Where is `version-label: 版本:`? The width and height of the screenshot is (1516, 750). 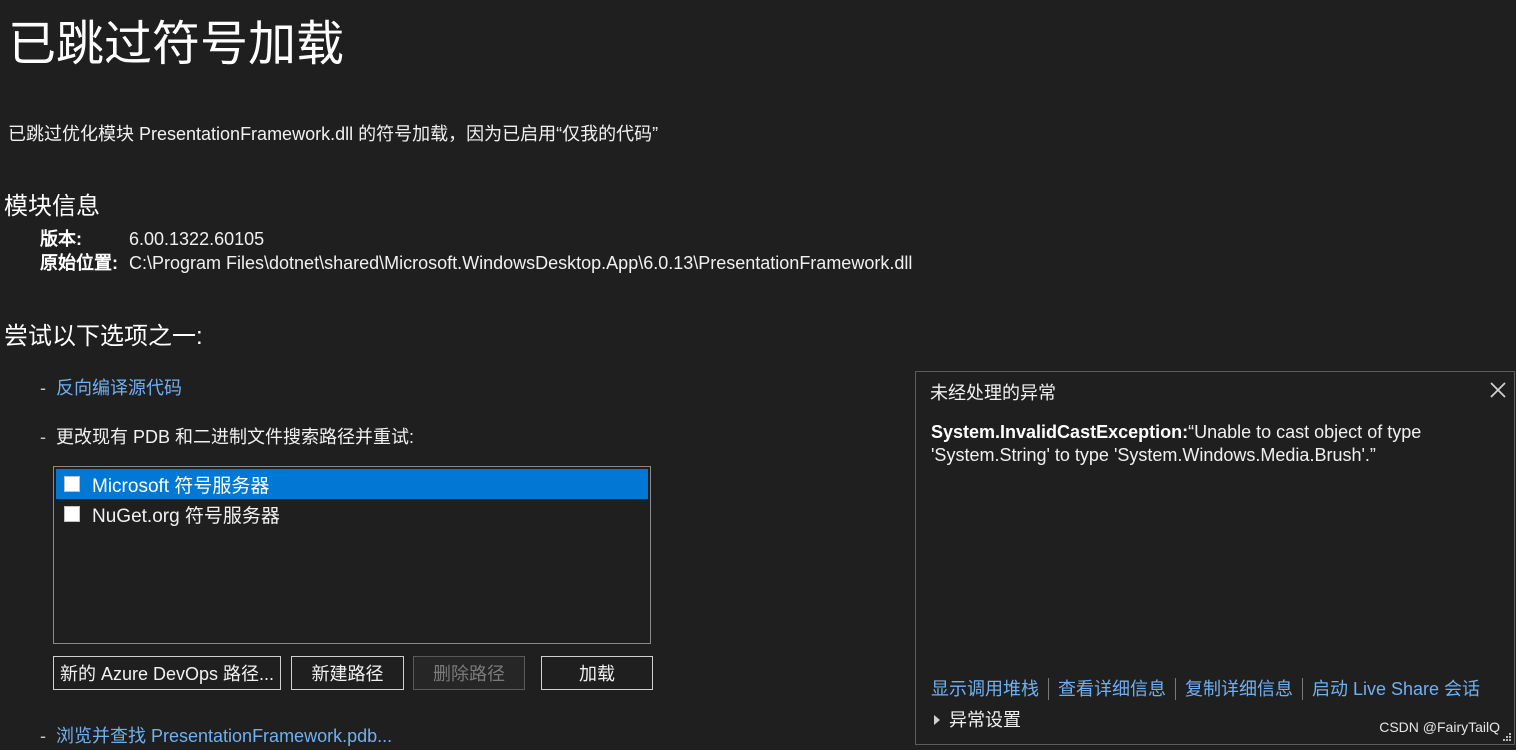 version-label: 版本: is located at coordinates (61, 239).